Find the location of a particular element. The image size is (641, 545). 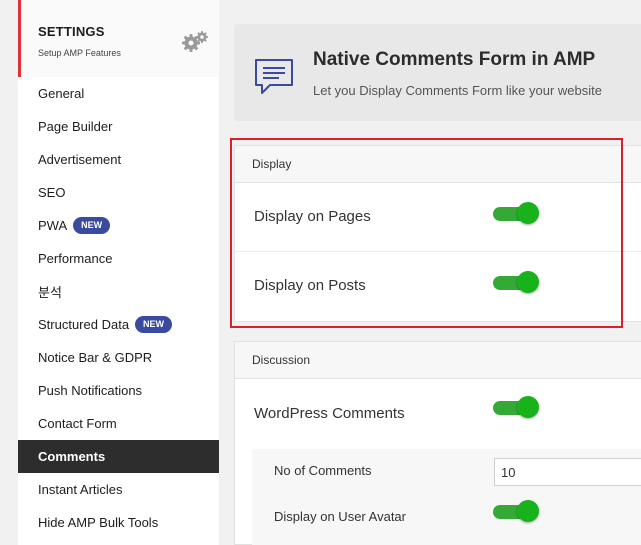

sidebar-item-structured-data: Structured Data NEW is located at coordinates (118, 324).